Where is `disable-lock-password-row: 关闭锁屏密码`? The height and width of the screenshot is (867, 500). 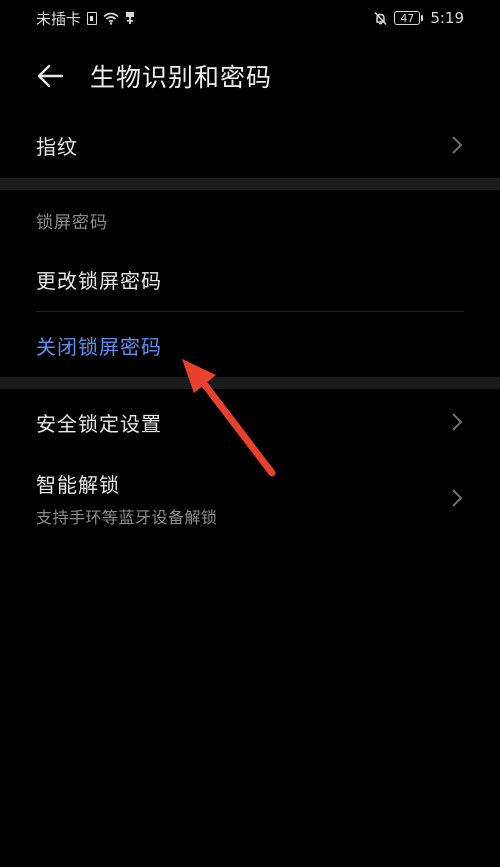
disable-lock-password-row: 关闭锁屏密码 is located at coordinates (250, 345).